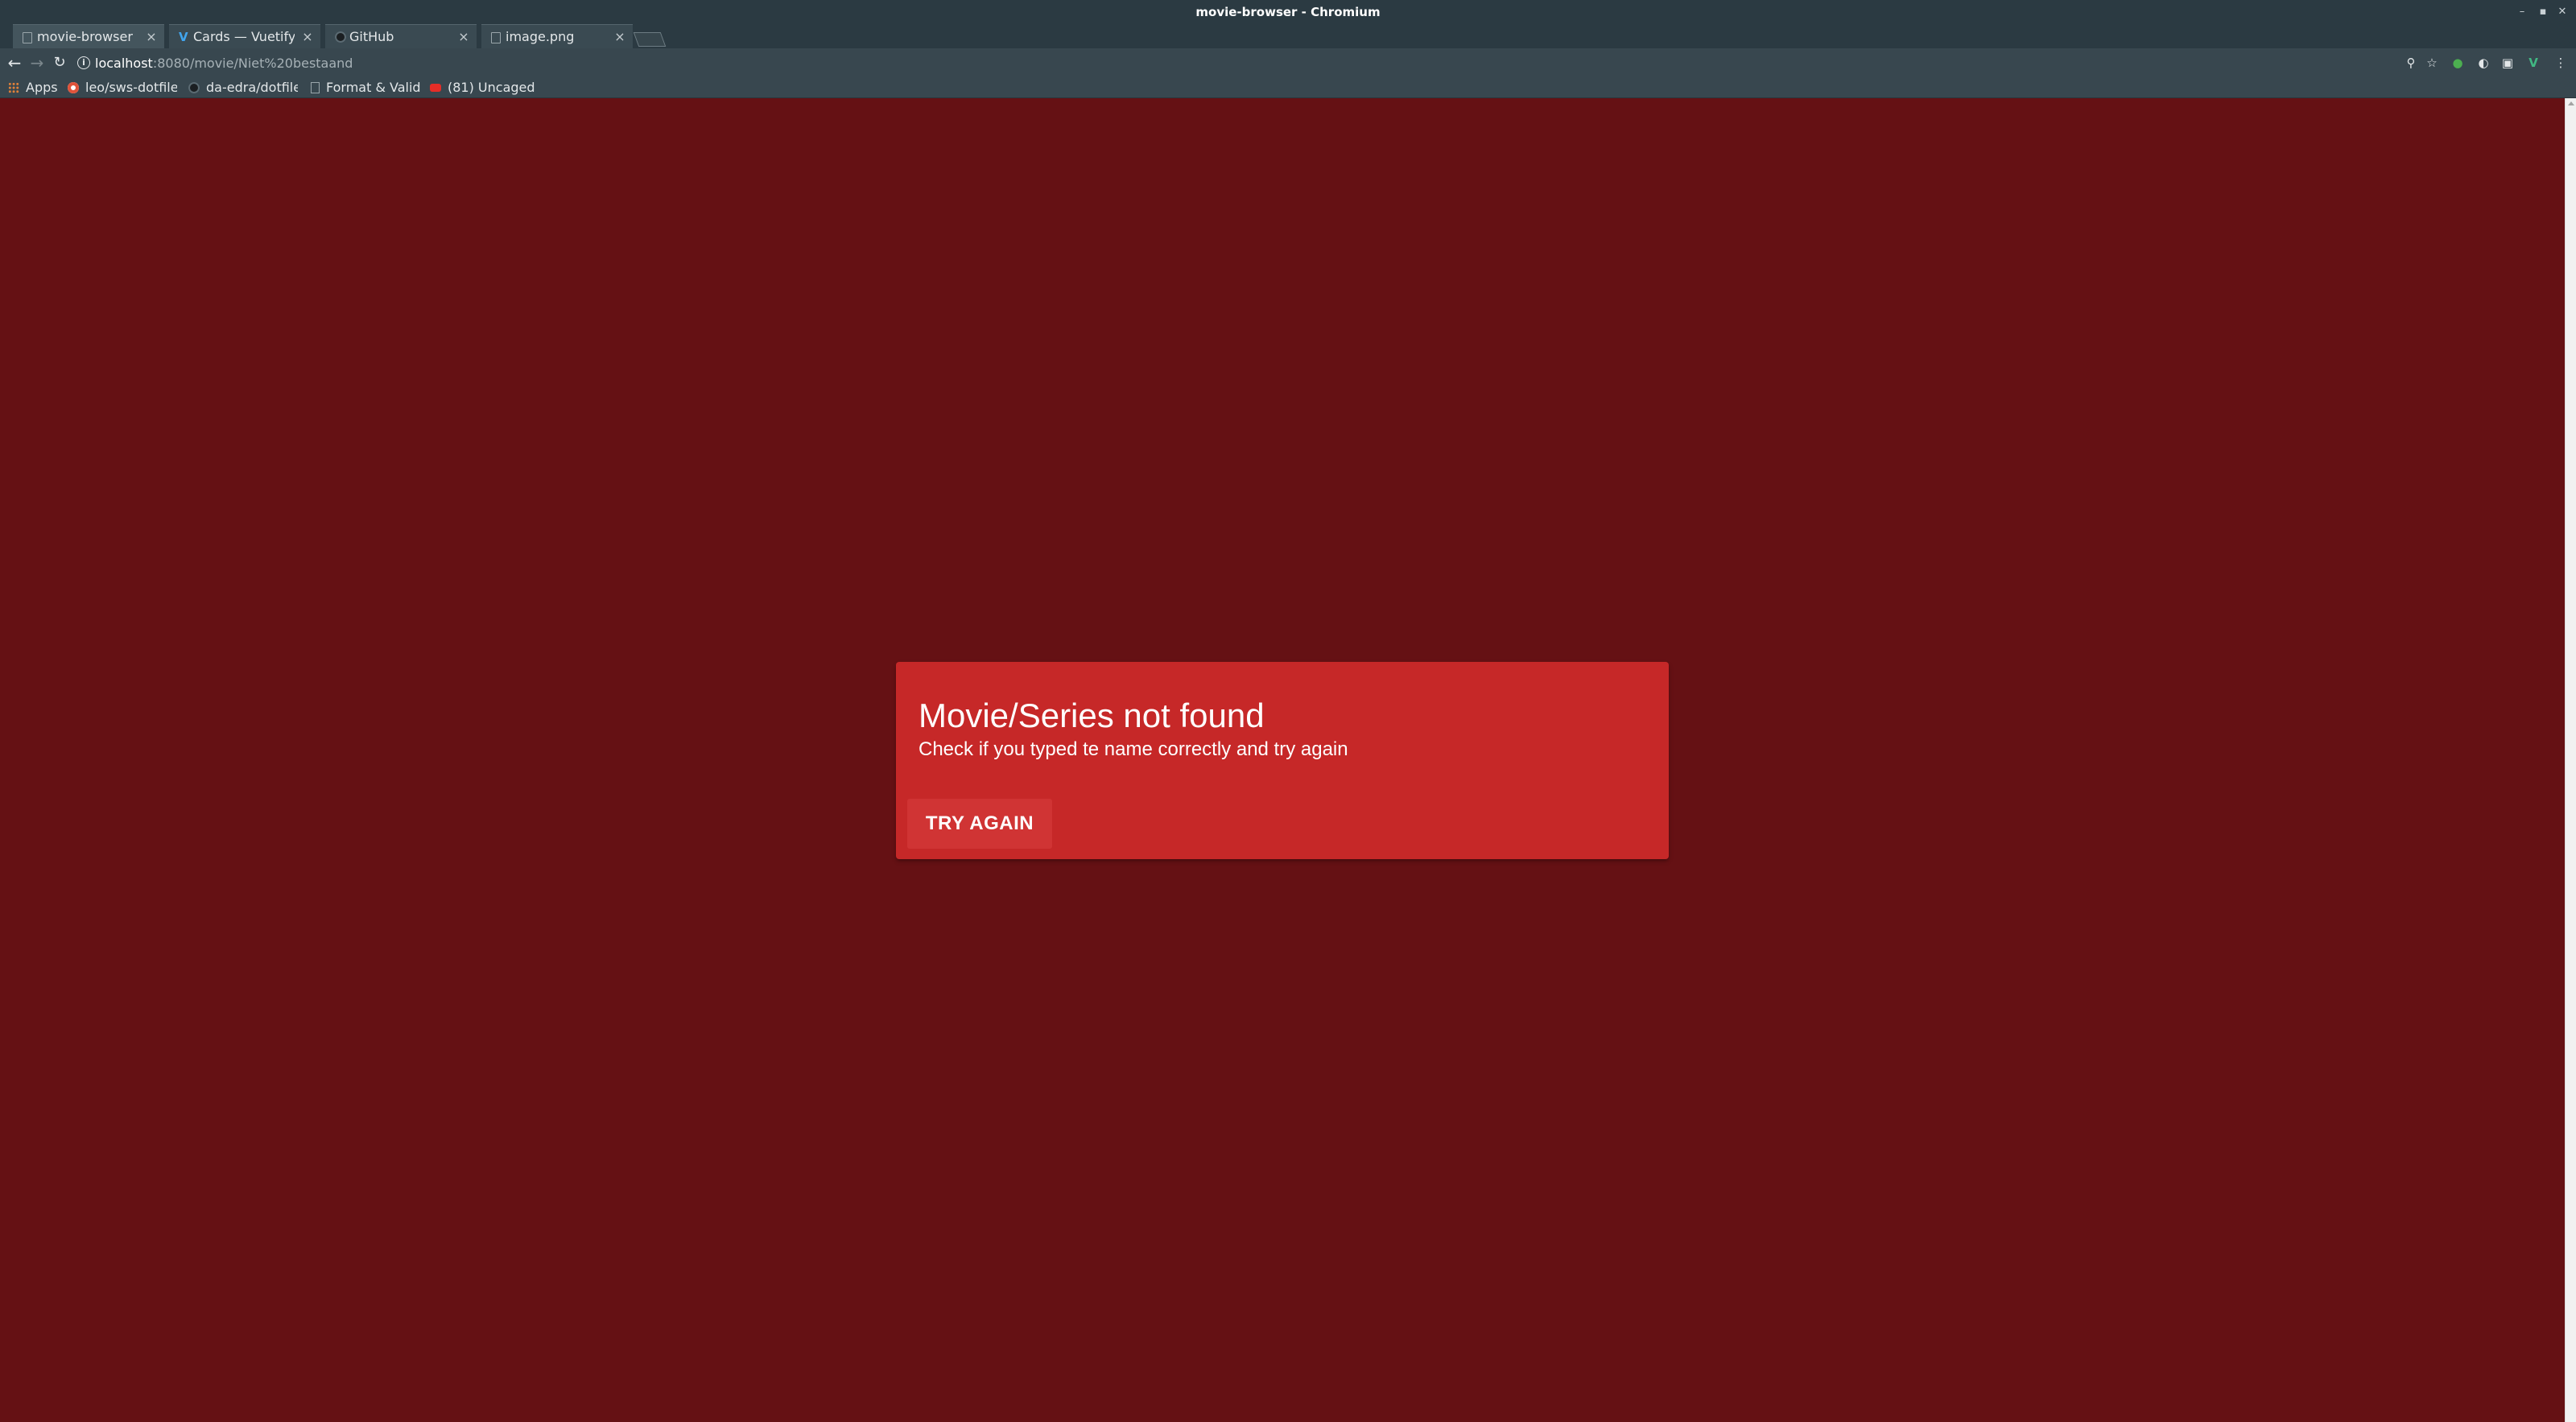 The height and width of the screenshot is (1422, 2576). I want to click on minimize-icon: –, so click(2522, 12).